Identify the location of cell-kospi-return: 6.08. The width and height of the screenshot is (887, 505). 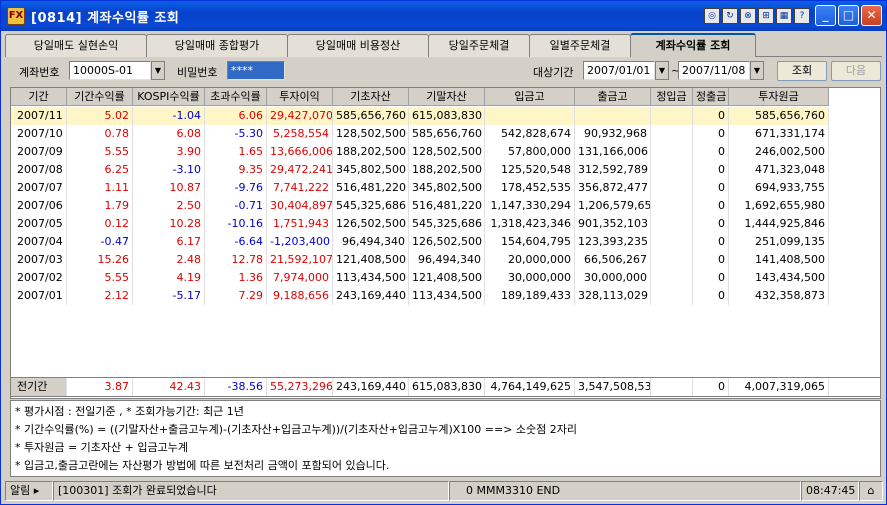
(169, 134).